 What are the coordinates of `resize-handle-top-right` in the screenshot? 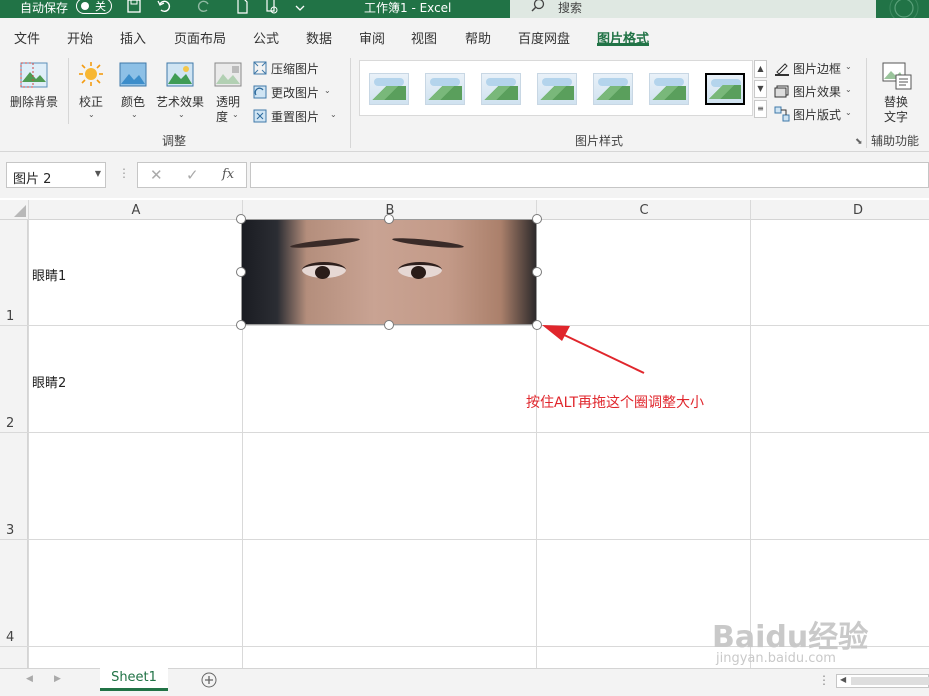 It's located at (537, 219).